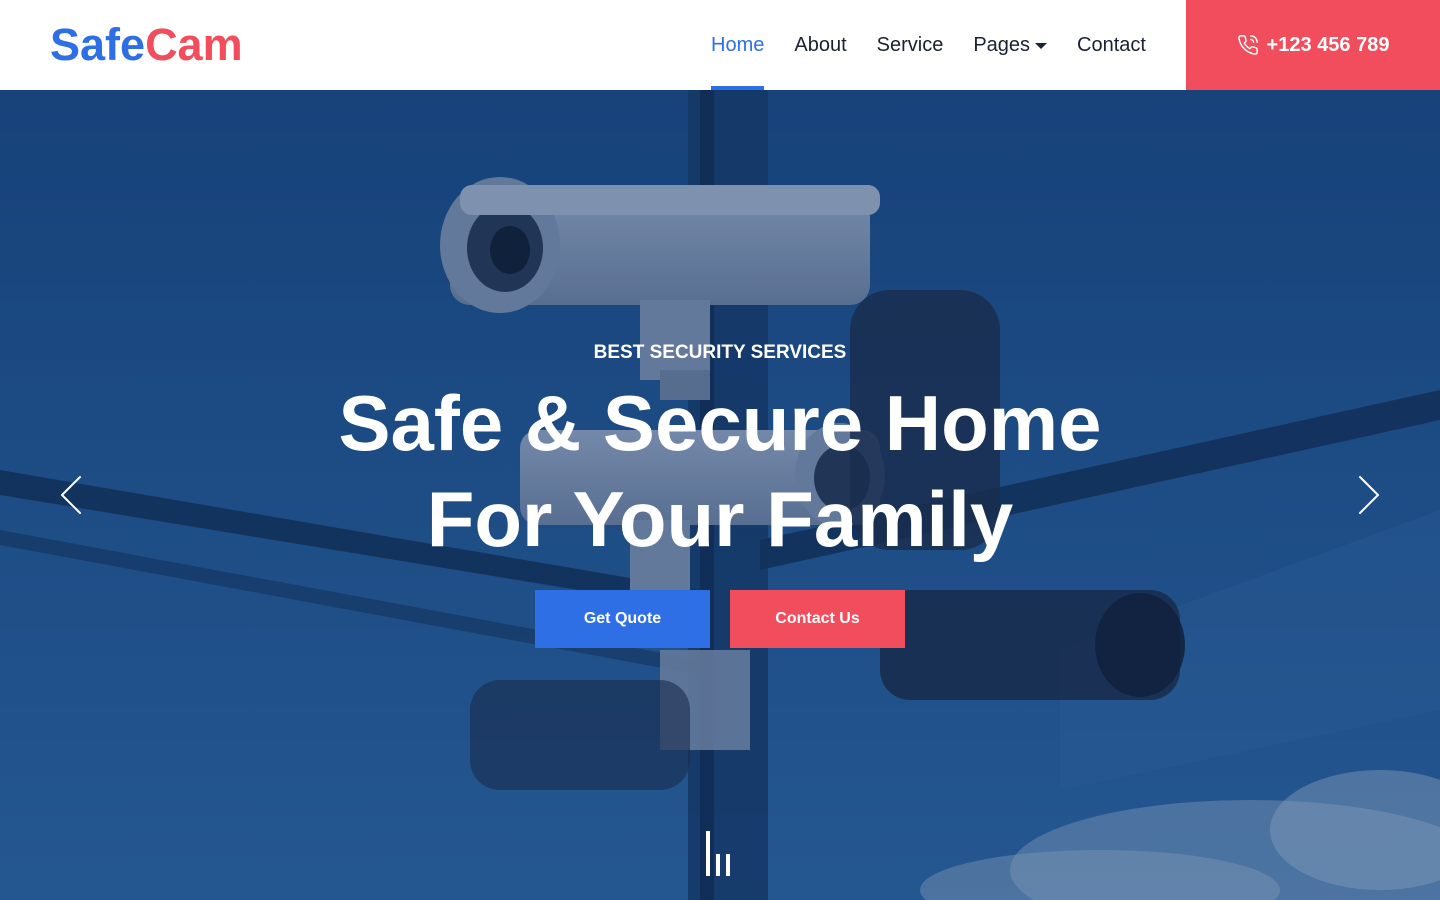 Image resolution: width=1440 pixels, height=900 pixels. I want to click on nav-item-contact-label: Contact, so click(1111, 44).